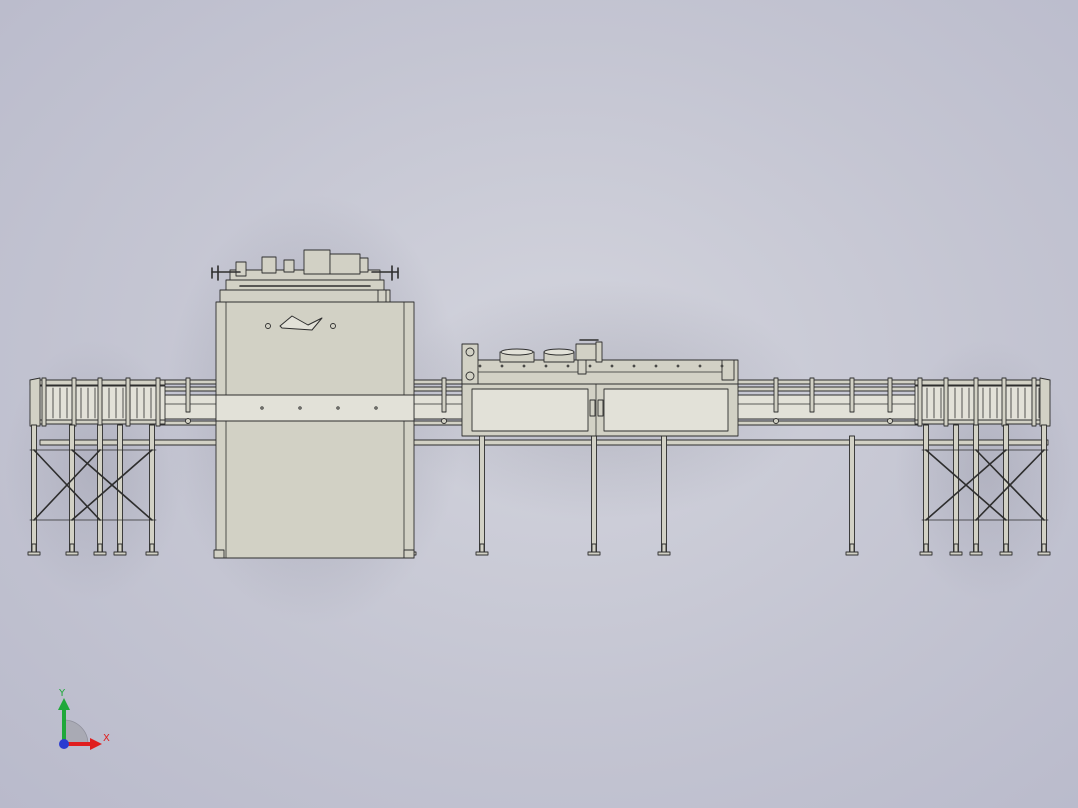  I want to click on y-axis-label: Y, so click(62, 693).